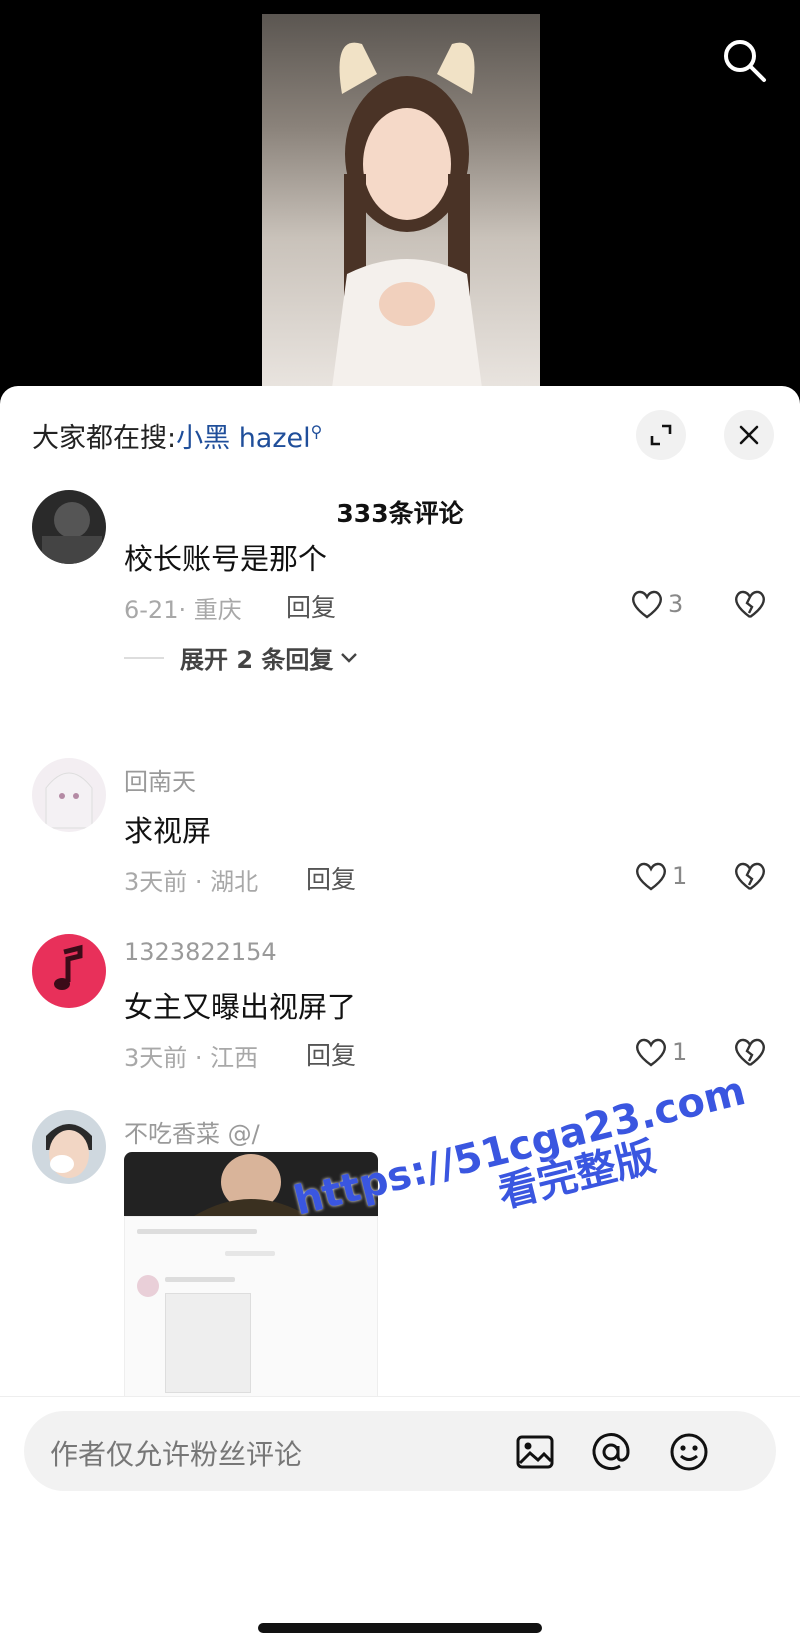  What do you see at coordinates (316, 431) in the screenshot?
I see `search-small-icon: ⚲` at bounding box center [316, 431].